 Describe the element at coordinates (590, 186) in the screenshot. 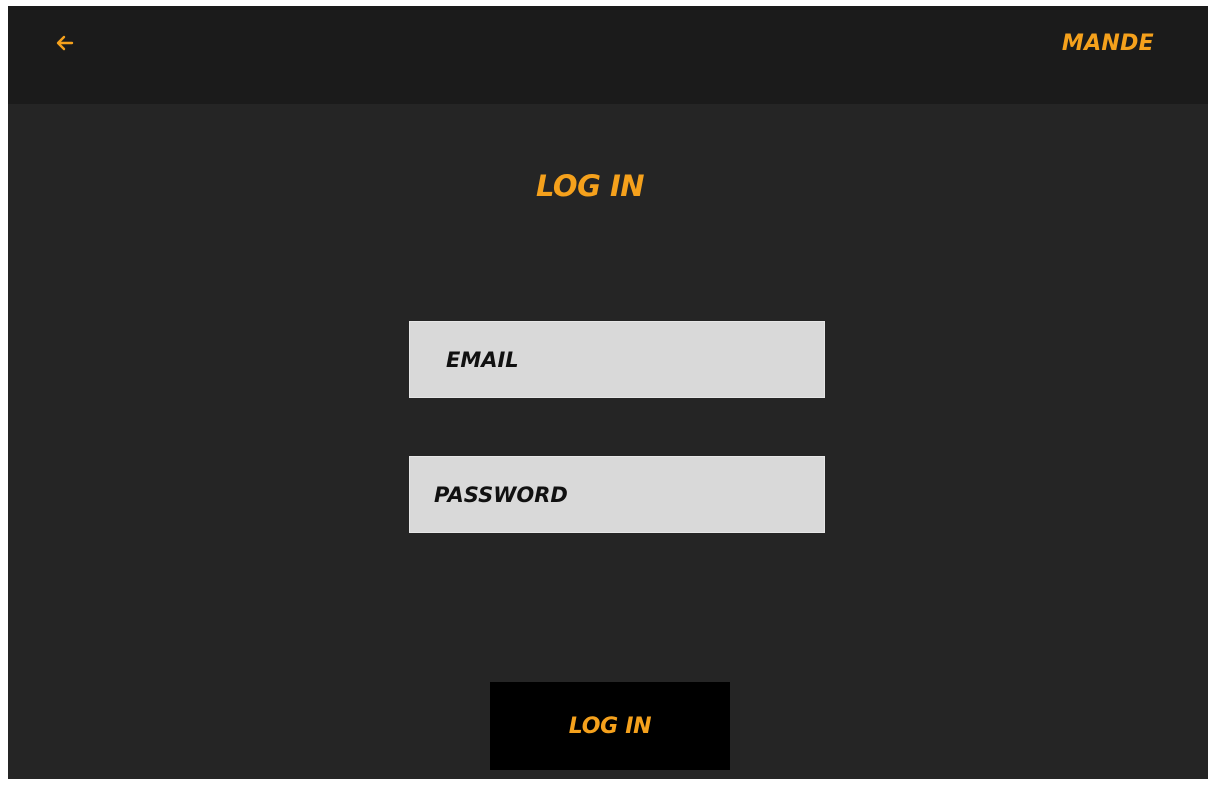

I see `page-title: LOG IN` at that location.